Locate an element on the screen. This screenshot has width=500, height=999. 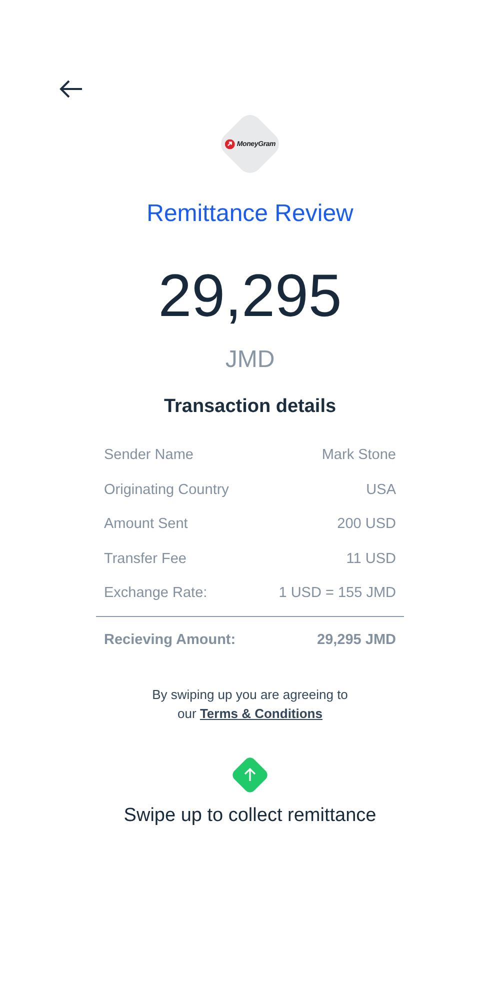
section-heading: Transaction details is located at coordinates (250, 407).